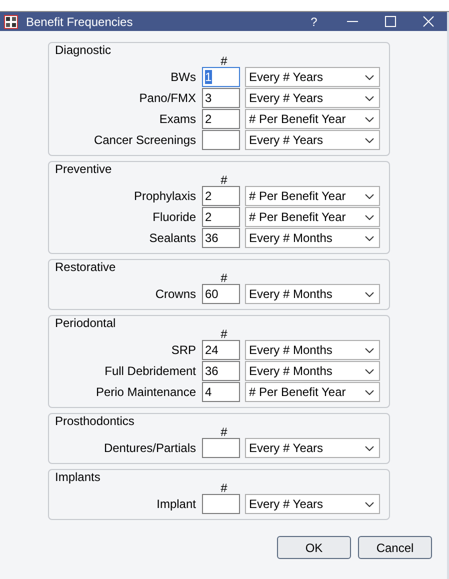  What do you see at coordinates (11, 21) in the screenshot?
I see `grid-app-icon` at bounding box center [11, 21].